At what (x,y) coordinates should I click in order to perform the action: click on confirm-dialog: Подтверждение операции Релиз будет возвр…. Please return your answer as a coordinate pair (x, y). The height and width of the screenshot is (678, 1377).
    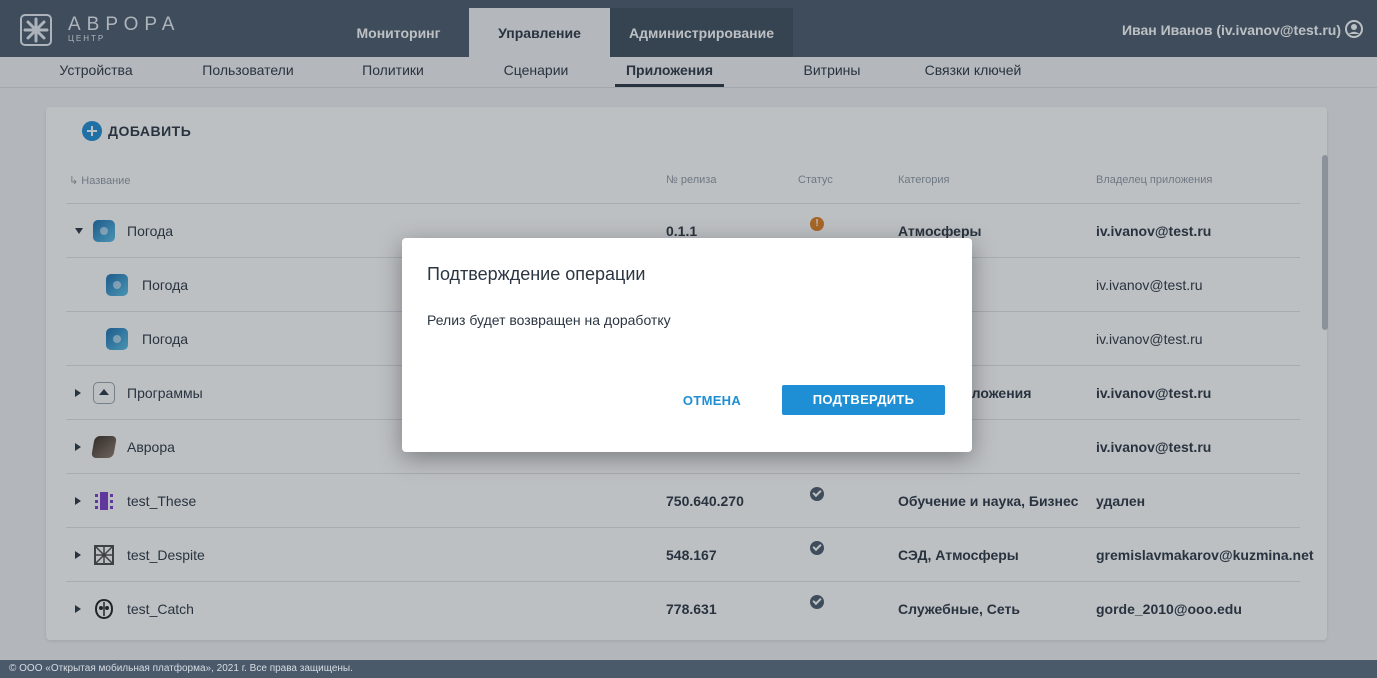
    Looking at the image, I should click on (687, 345).